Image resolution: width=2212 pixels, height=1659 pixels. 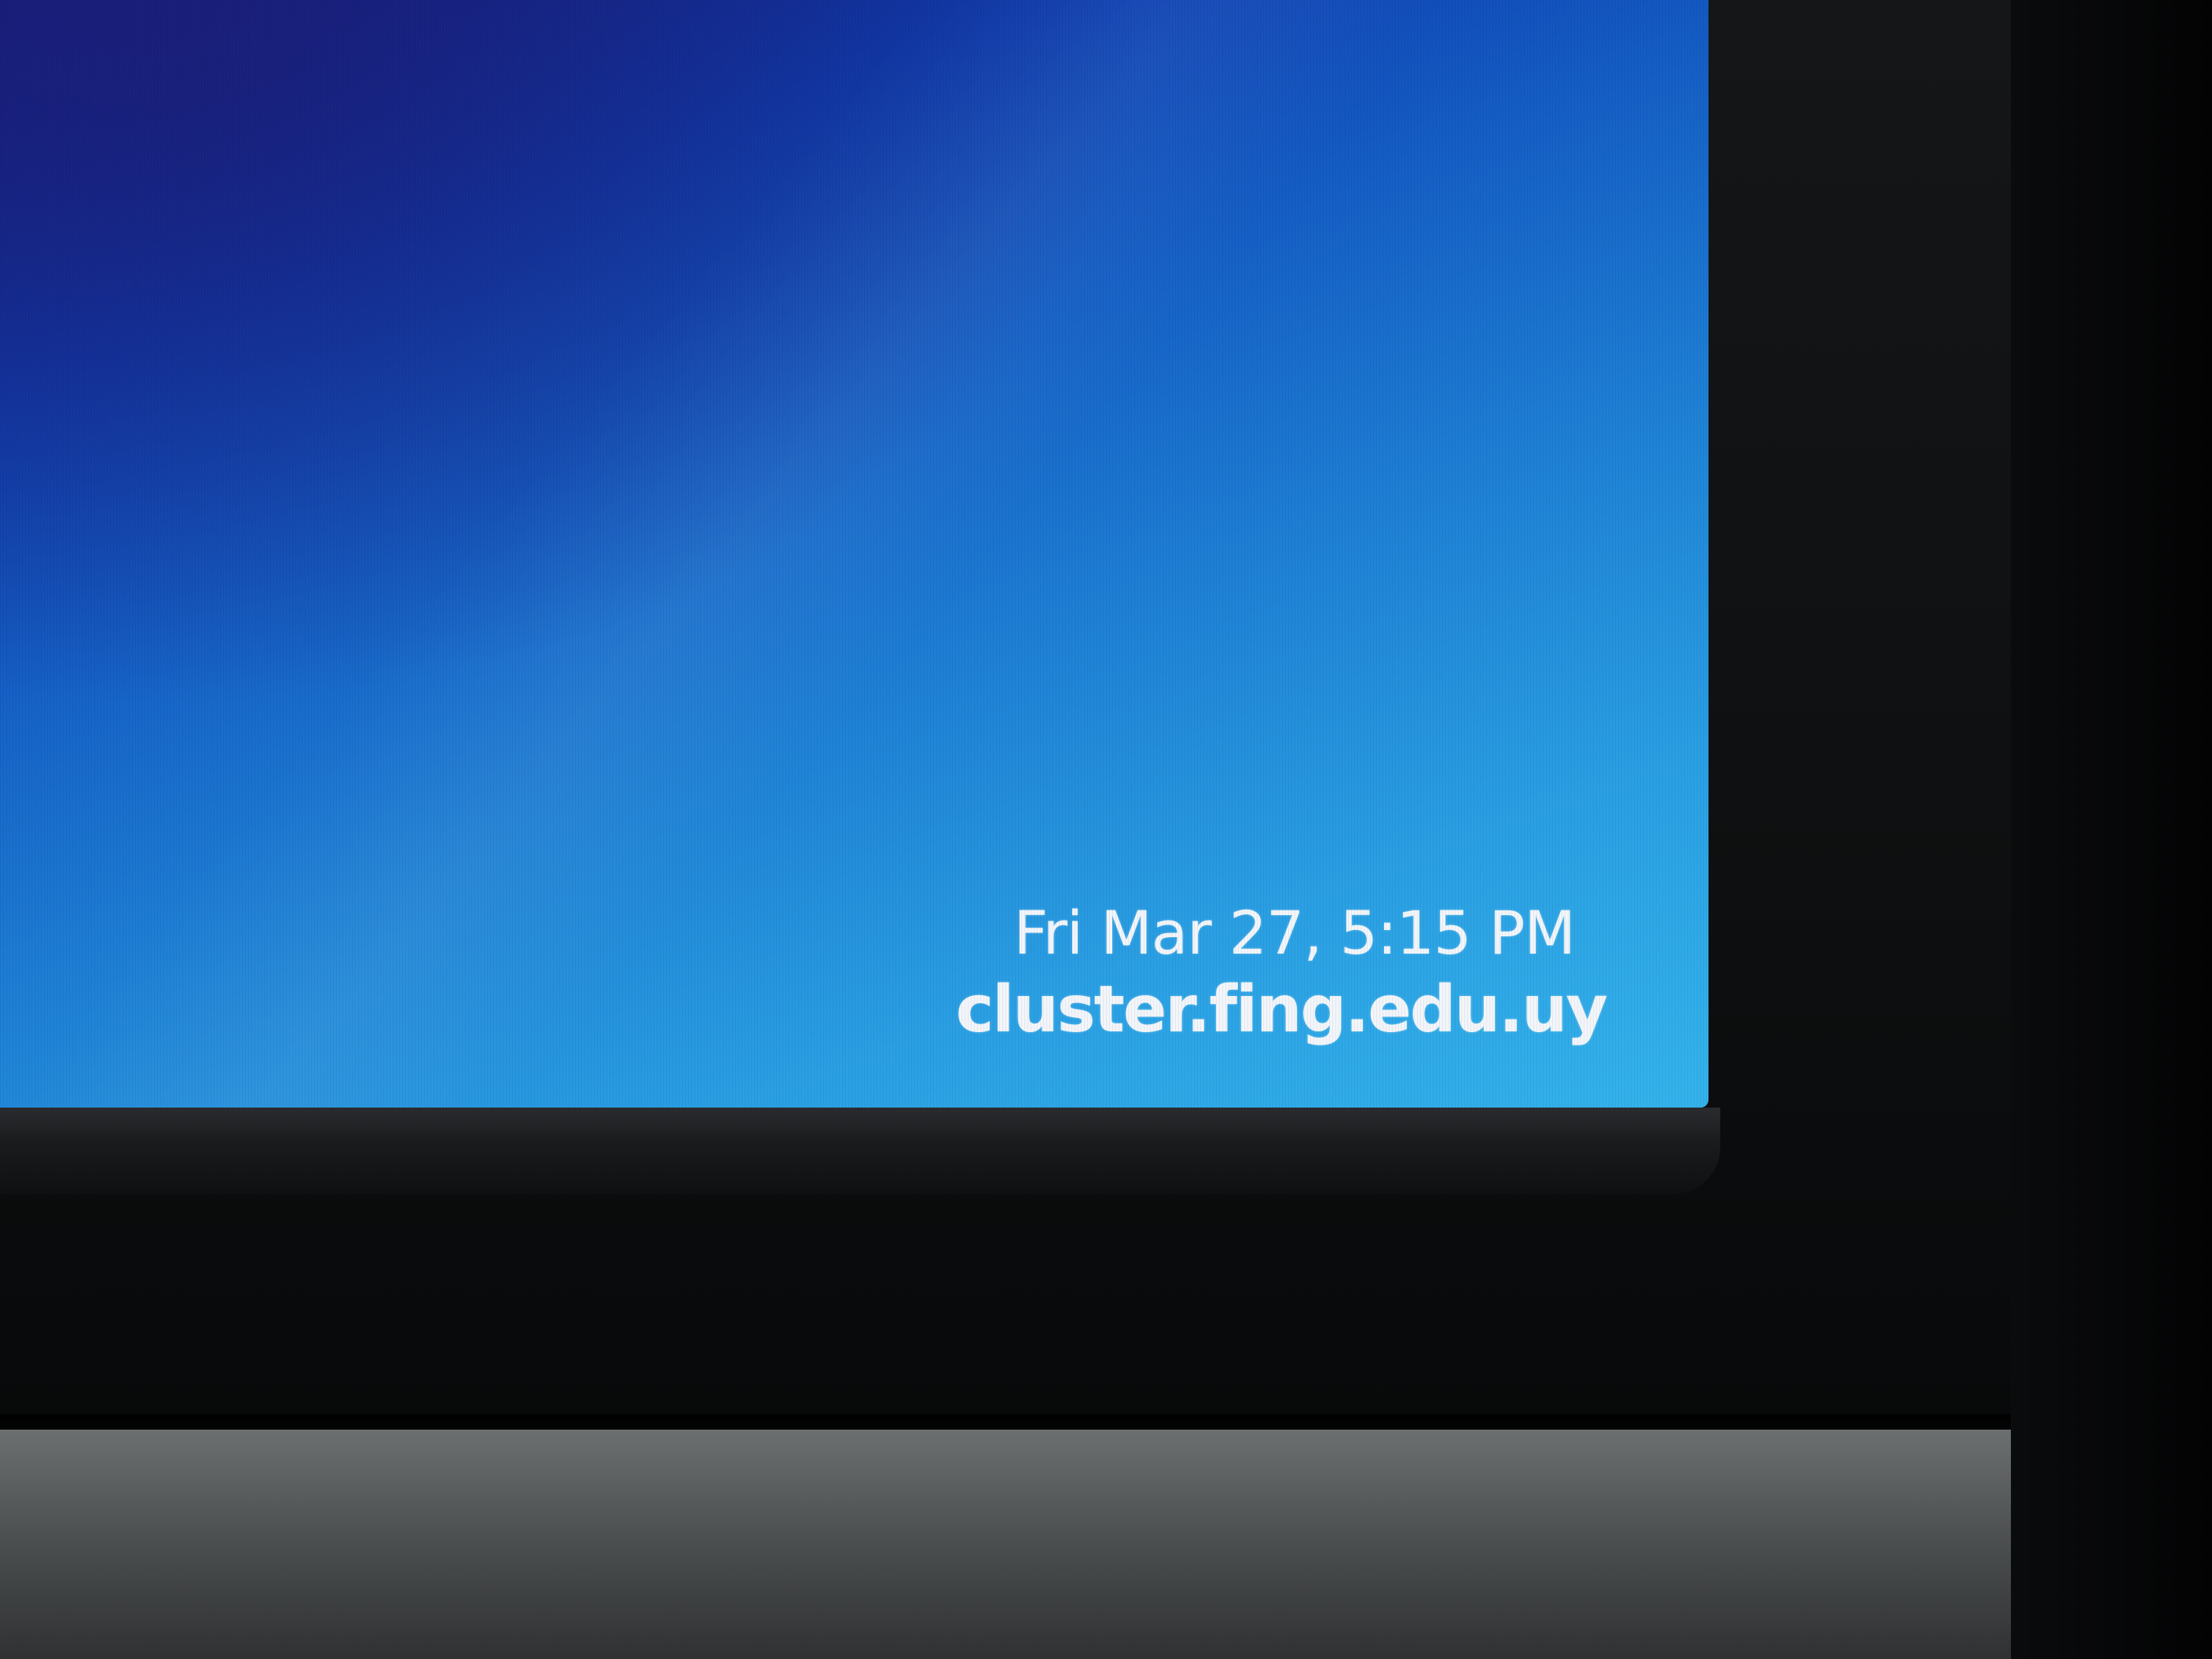 I want to click on background-dark-room, so click(x=2103, y=829).